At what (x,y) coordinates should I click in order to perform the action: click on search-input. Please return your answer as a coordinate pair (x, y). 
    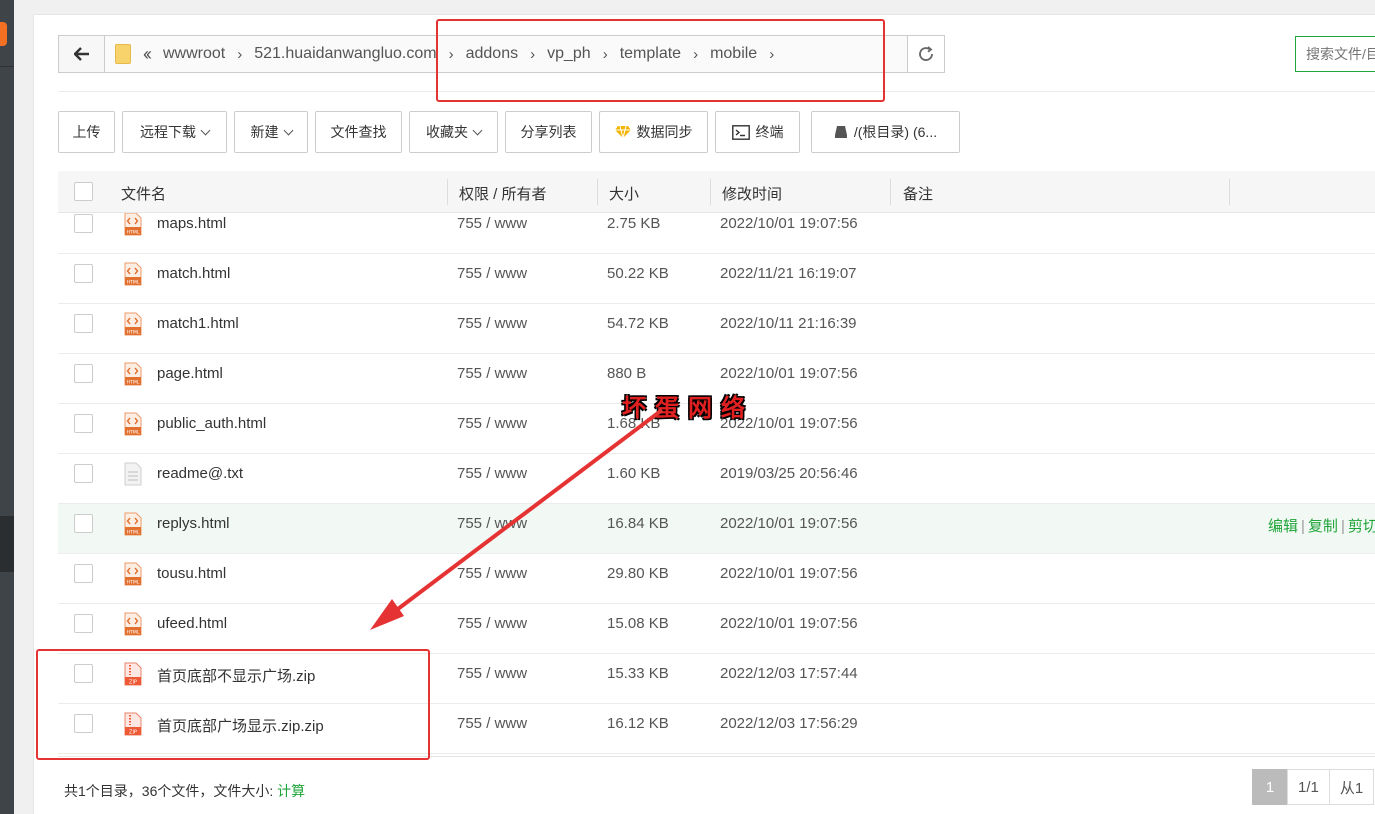
    Looking at the image, I should click on (1335, 54).